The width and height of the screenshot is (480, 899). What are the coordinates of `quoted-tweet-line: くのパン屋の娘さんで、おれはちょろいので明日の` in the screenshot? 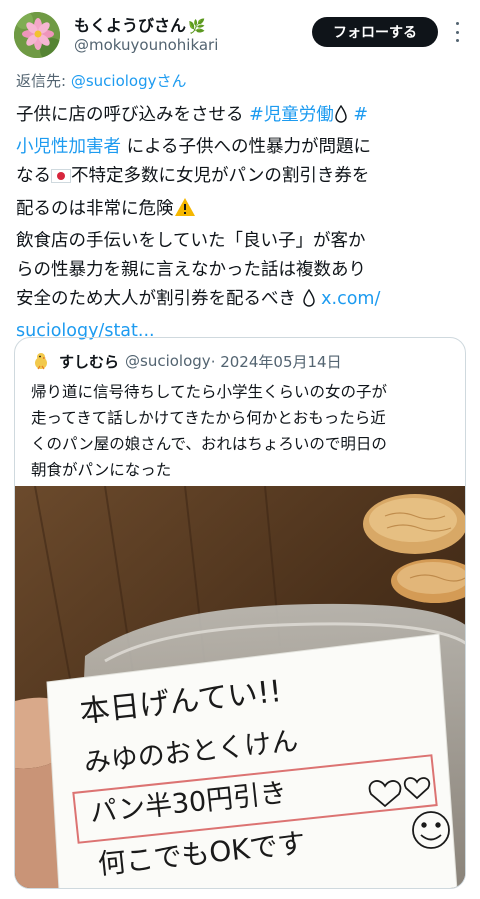 It's located at (209, 444).